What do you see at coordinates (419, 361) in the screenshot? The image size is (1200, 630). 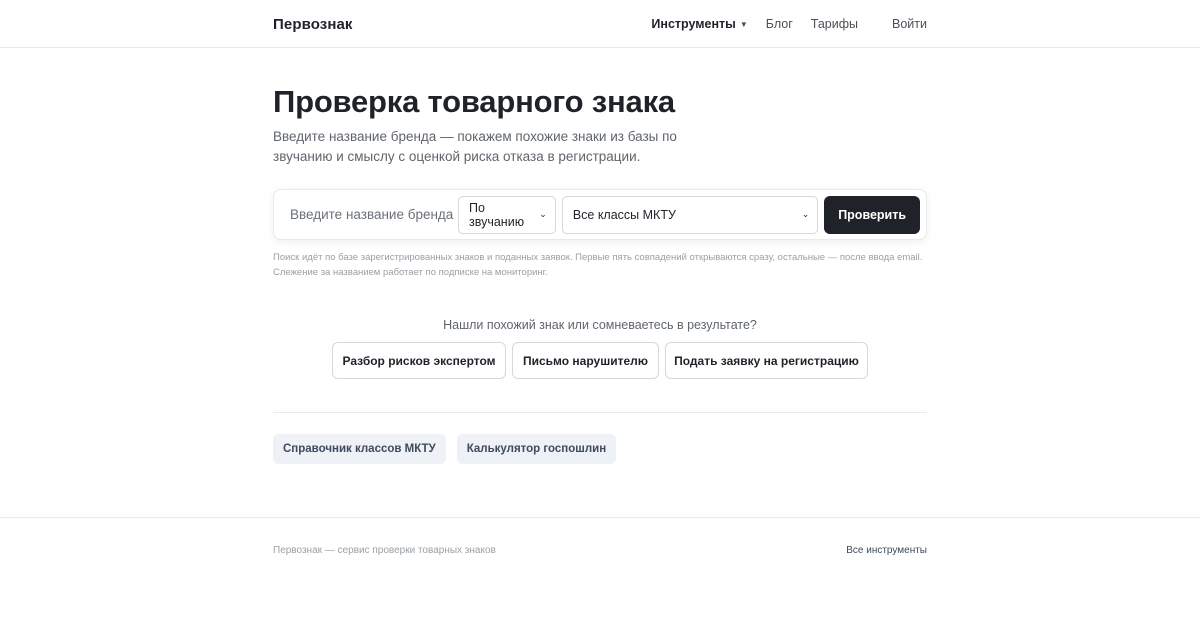 I see `expert-review-button: Разбор рисков экспертом` at bounding box center [419, 361].